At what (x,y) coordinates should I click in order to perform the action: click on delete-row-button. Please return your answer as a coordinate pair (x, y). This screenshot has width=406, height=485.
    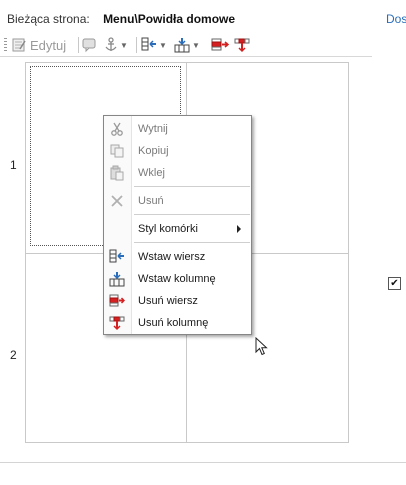
    Looking at the image, I should click on (220, 45).